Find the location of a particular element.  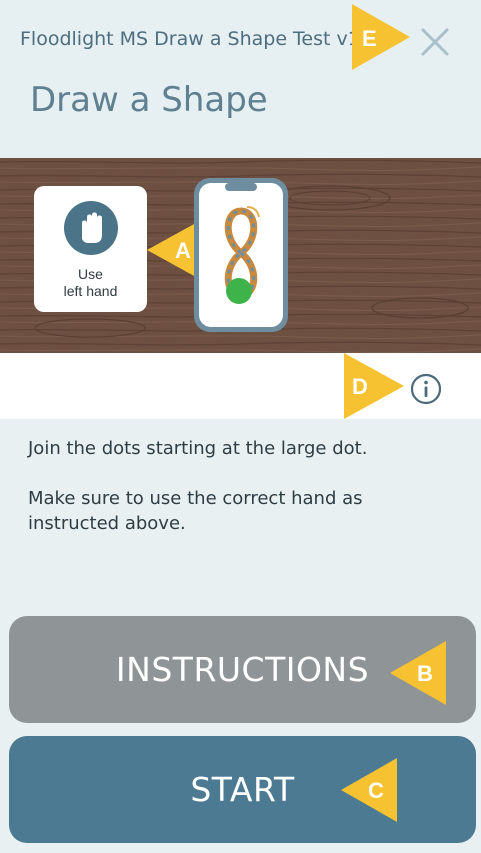

marker-b-label: B is located at coordinates (425, 673).